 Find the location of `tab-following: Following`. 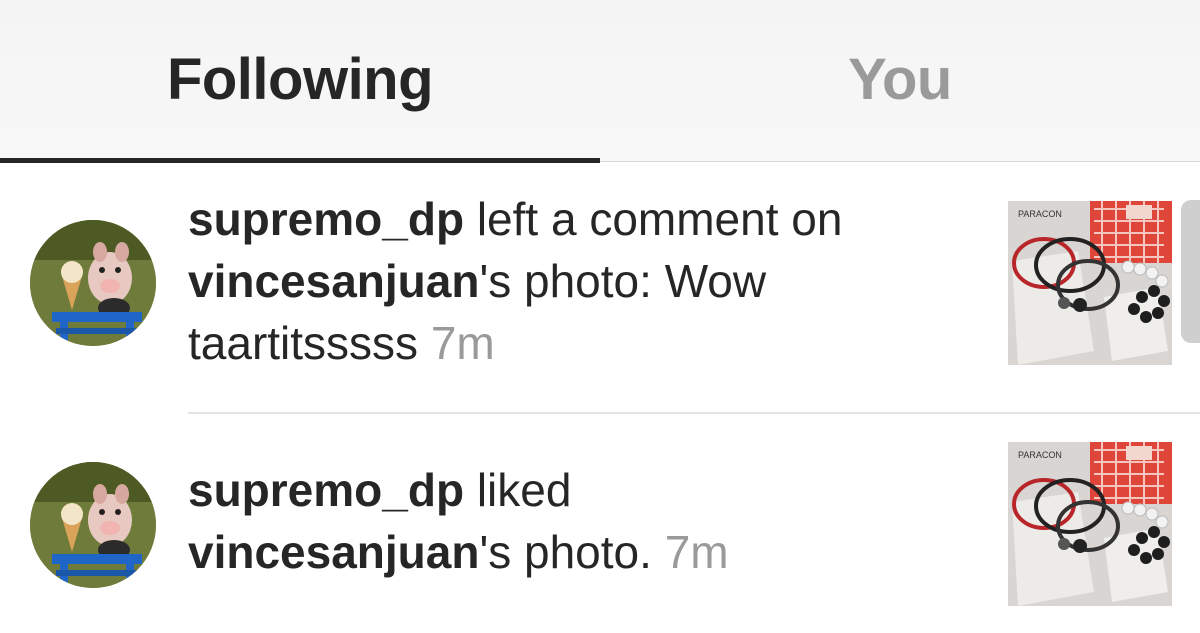

tab-following: Following is located at coordinates (300, 81).